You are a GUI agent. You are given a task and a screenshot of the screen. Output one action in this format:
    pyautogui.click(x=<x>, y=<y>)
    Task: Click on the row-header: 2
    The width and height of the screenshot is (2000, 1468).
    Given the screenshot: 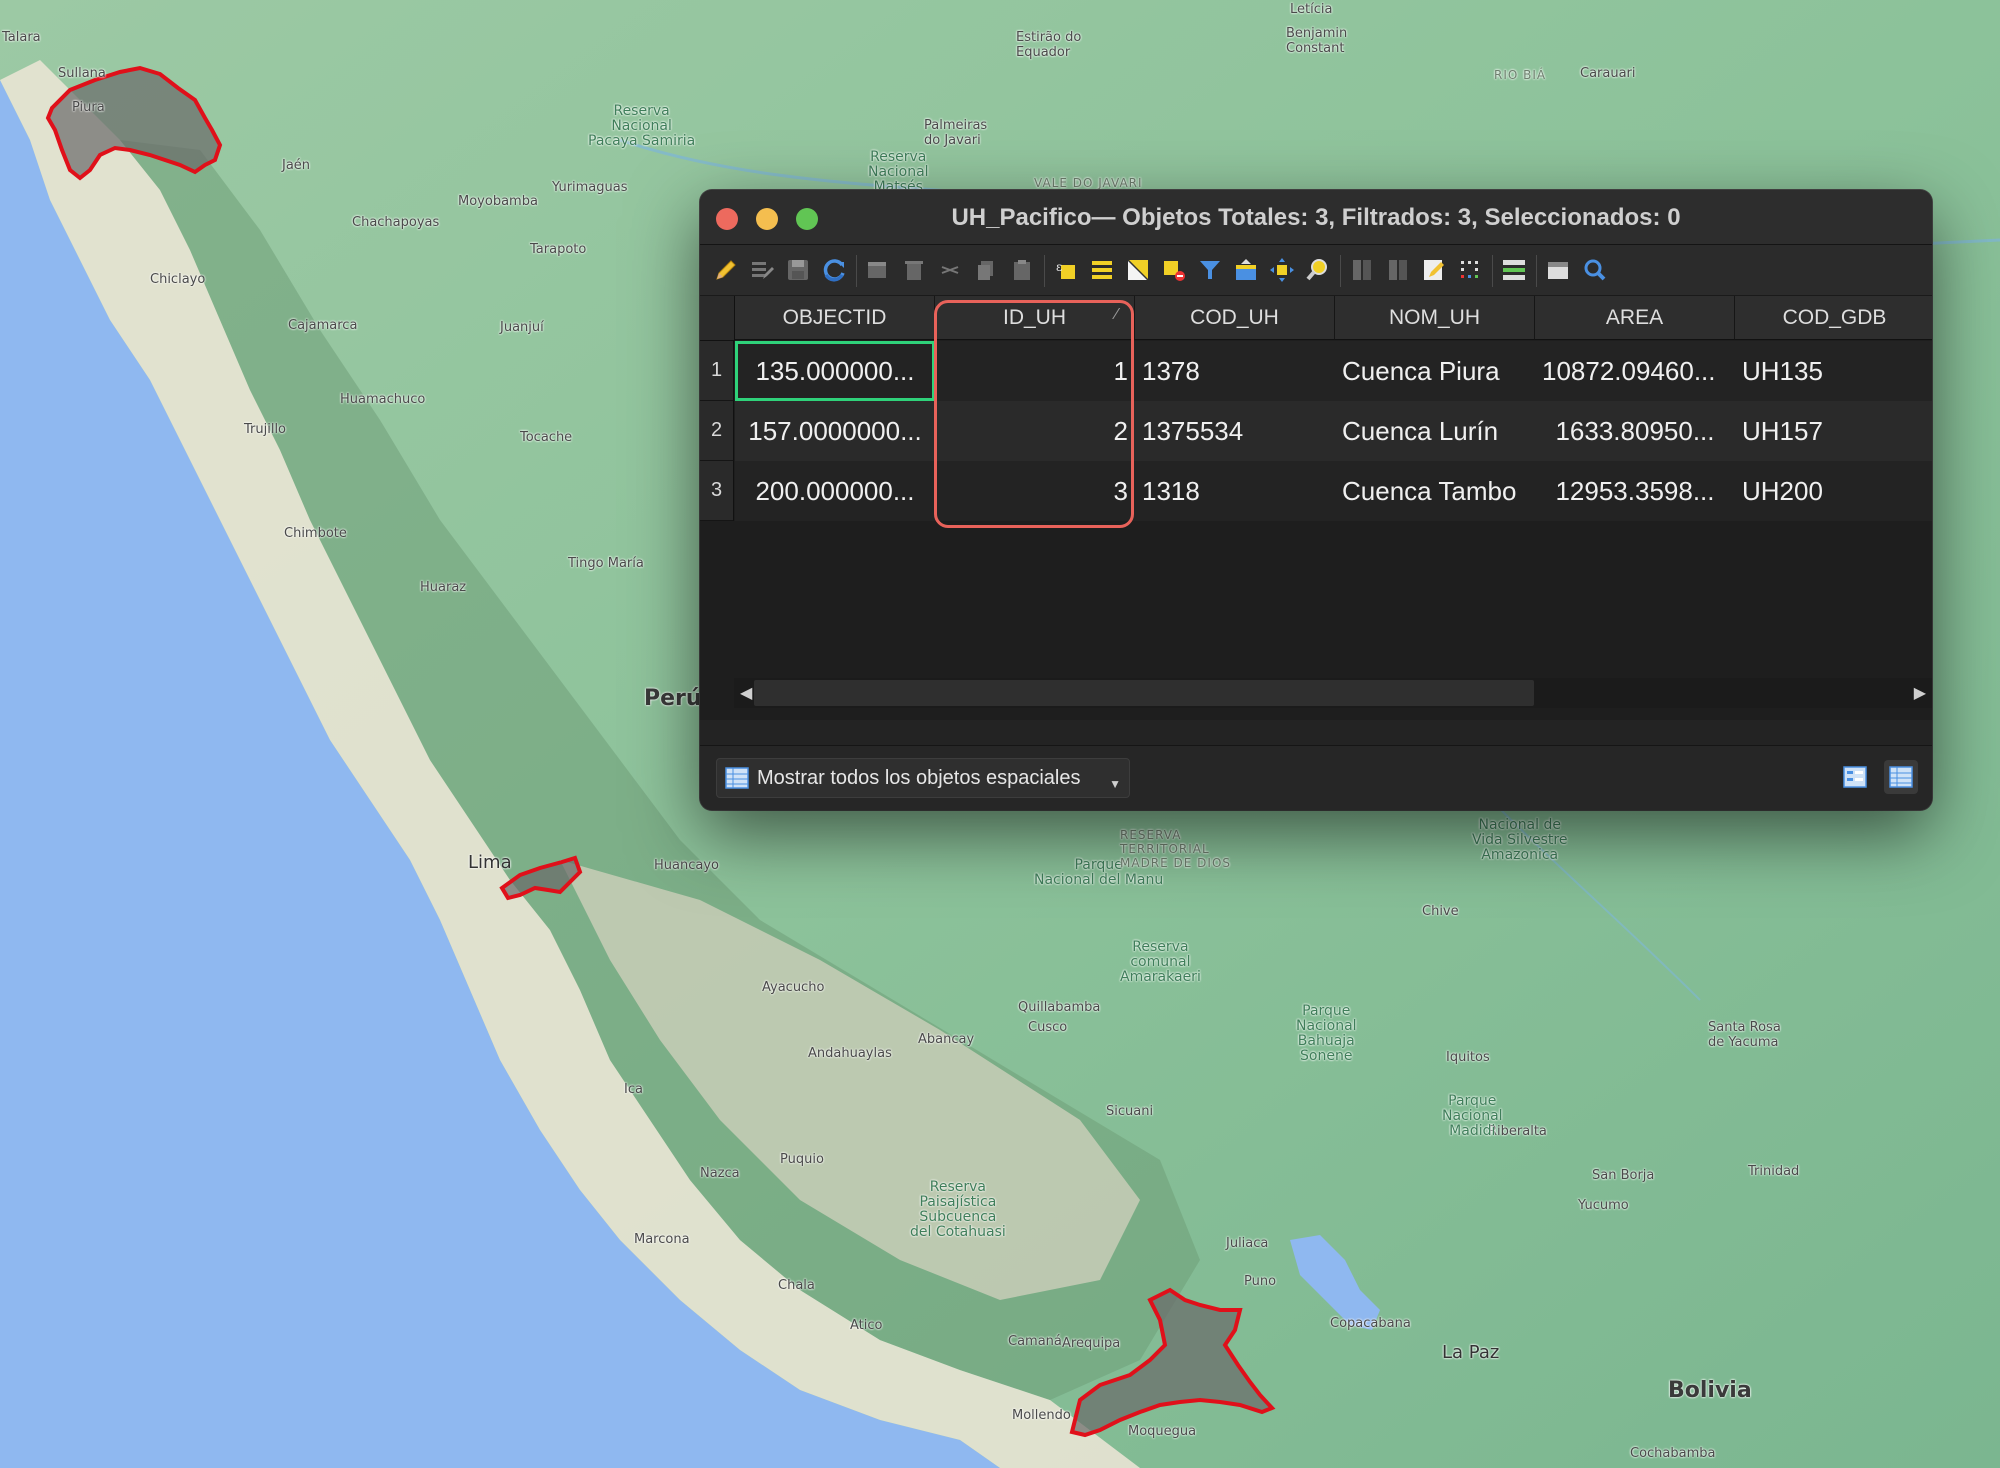 What is the action you would take?
    pyautogui.click(x=717, y=431)
    